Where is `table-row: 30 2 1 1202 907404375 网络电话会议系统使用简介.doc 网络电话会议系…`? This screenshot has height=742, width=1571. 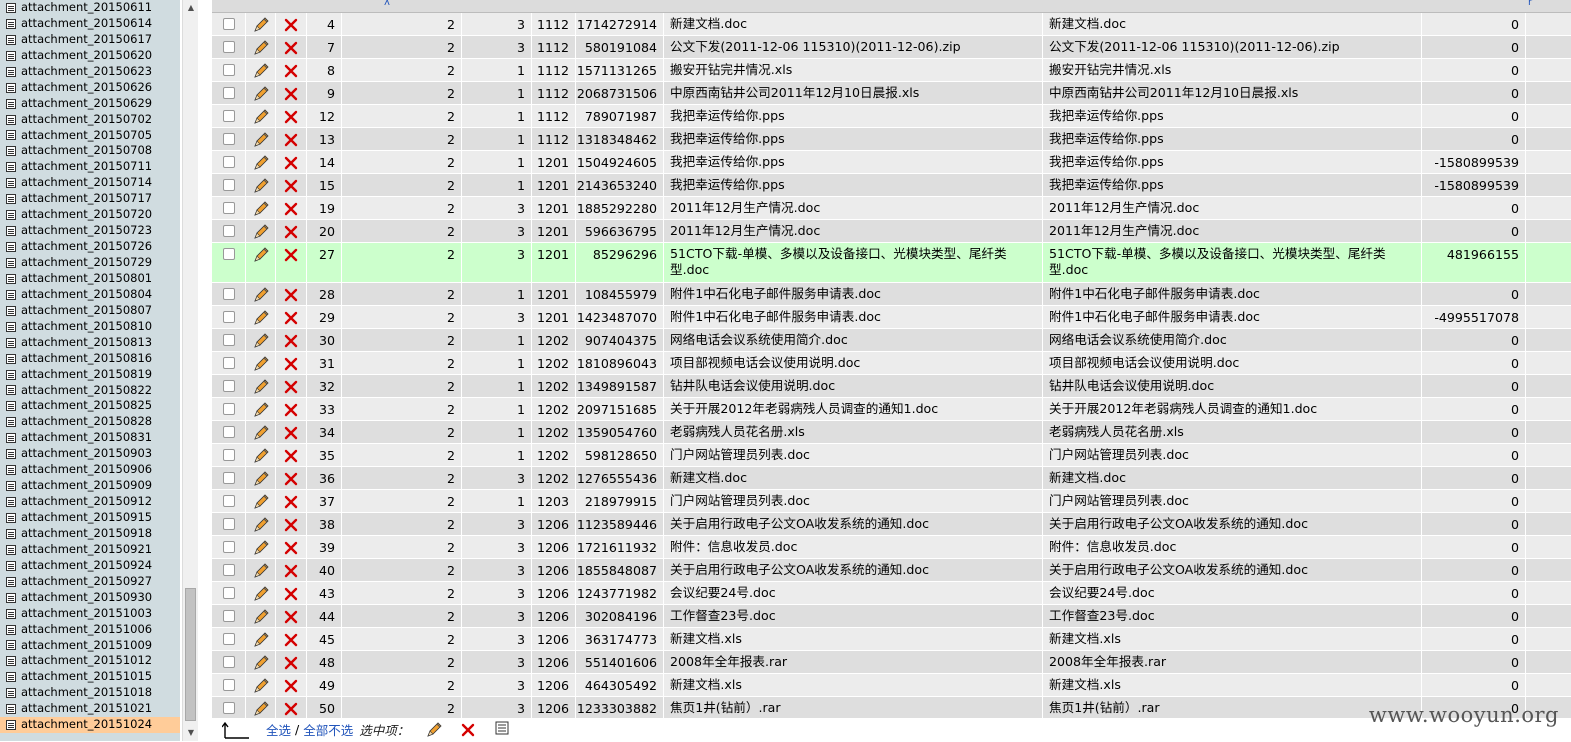
table-row: 30 2 1 1202 907404375 网络电话会议系统使用简介.doc 网络电话会议系… is located at coordinates (891, 340).